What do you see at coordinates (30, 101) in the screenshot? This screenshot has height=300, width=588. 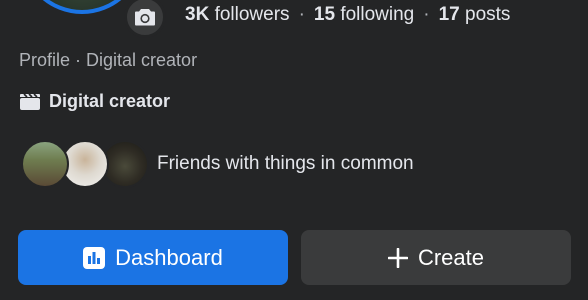 I see `clapperboard-icon` at bounding box center [30, 101].